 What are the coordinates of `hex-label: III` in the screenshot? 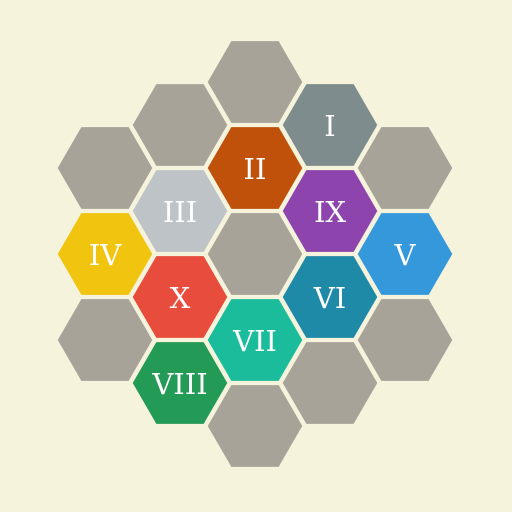 It's located at (180, 212).